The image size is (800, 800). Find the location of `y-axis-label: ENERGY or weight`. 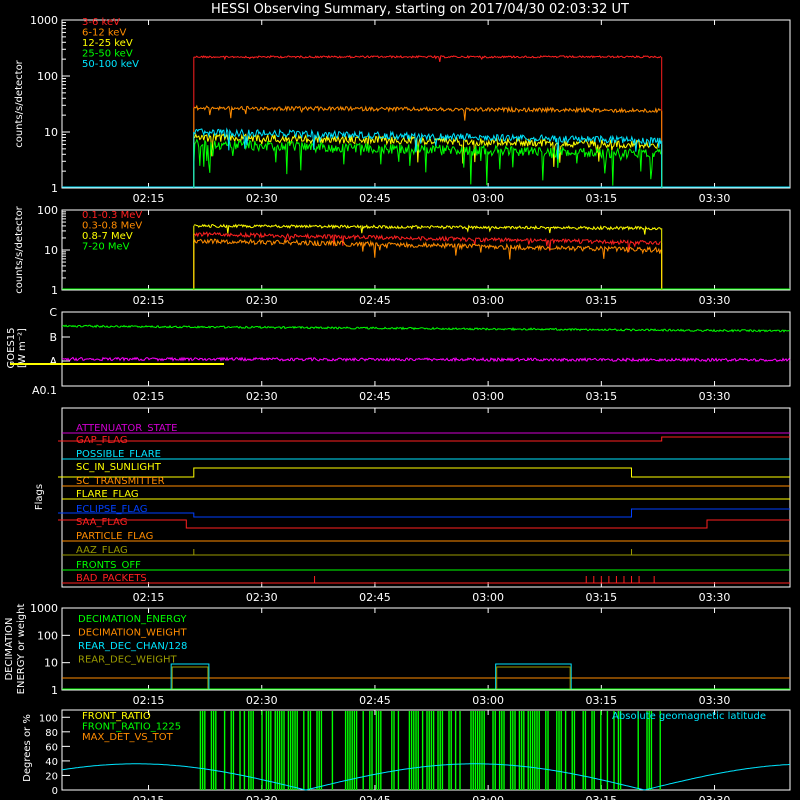

y-axis-label: ENERGY or weight is located at coordinates (21, 649).